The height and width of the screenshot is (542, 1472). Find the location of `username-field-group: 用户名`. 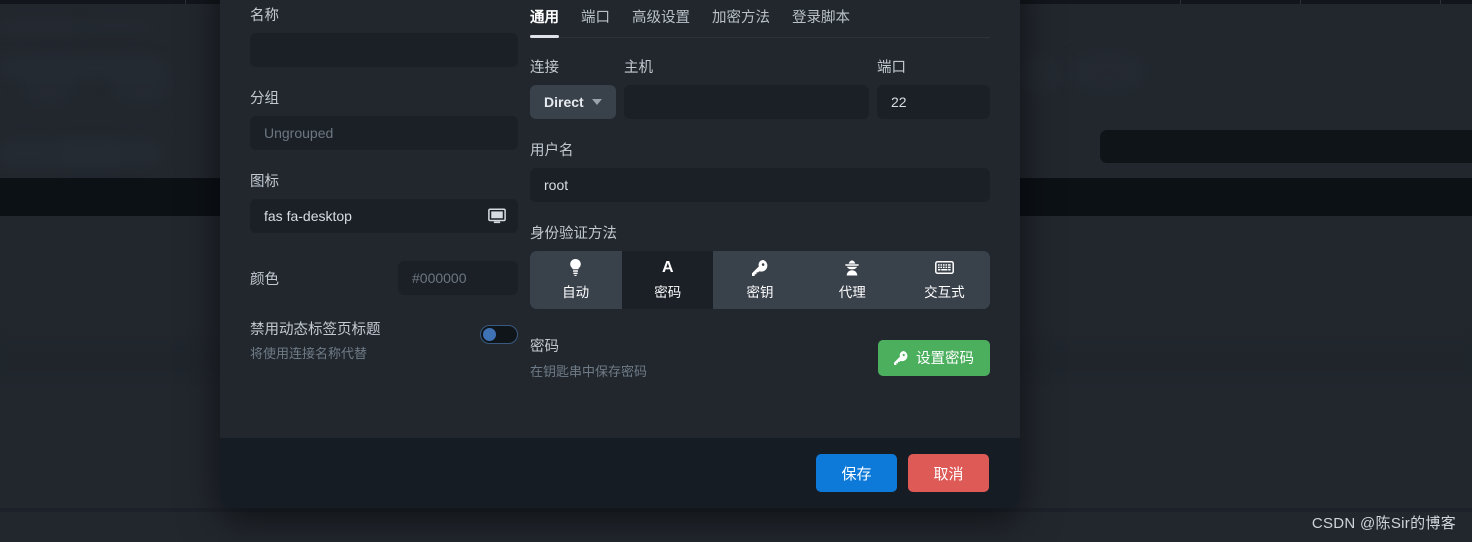

username-field-group: 用户名 is located at coordinates (760, 170).